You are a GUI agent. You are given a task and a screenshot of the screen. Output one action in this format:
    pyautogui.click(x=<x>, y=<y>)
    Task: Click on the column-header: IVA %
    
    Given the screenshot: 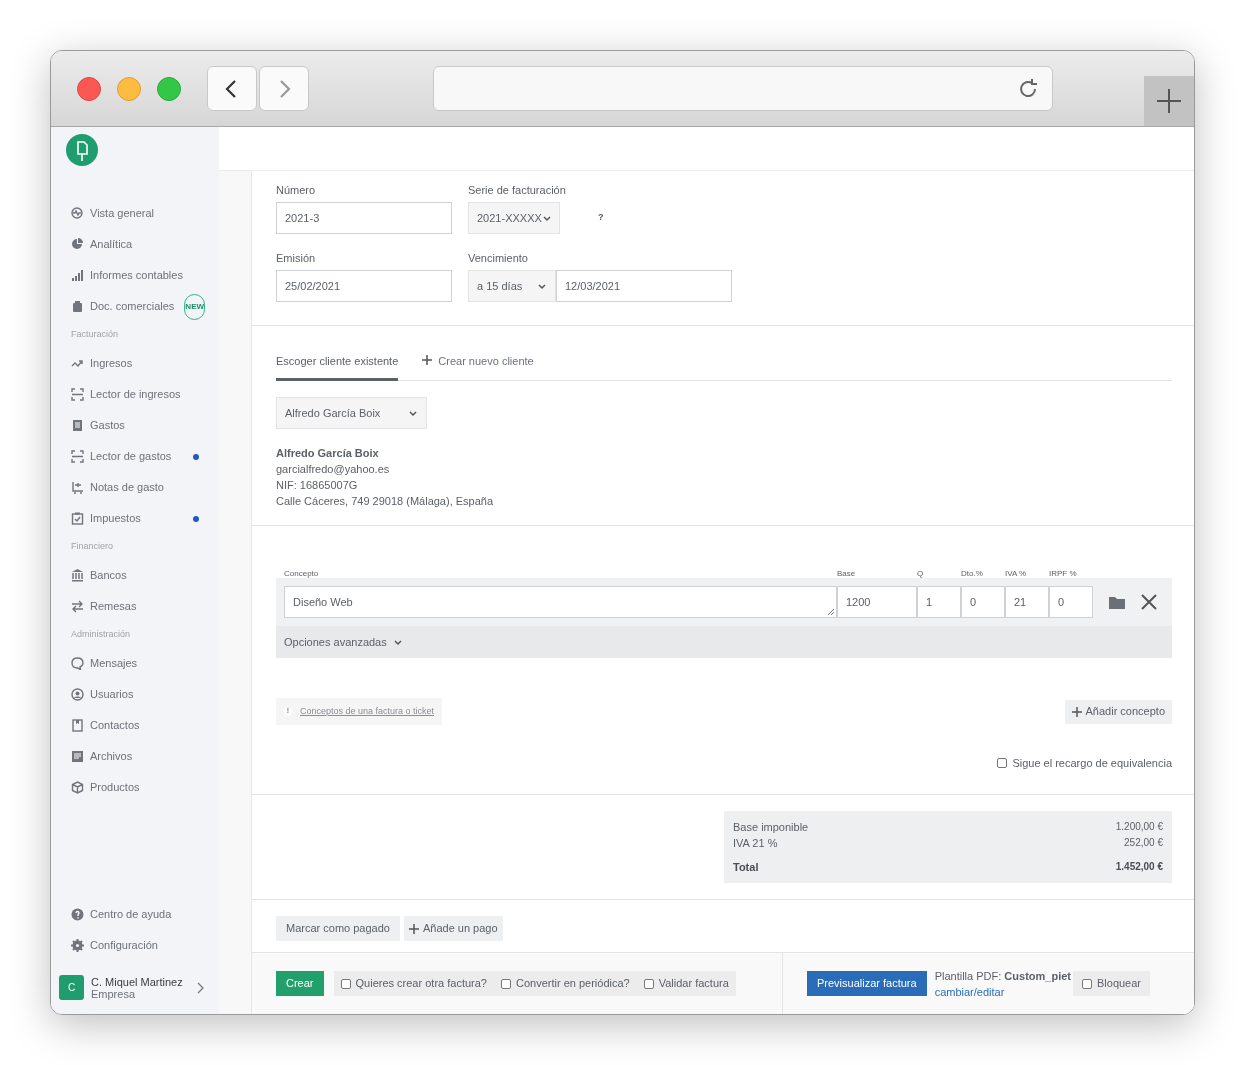 What is the action you would take?
    pyautogui.click(x=1016, y=573)
    